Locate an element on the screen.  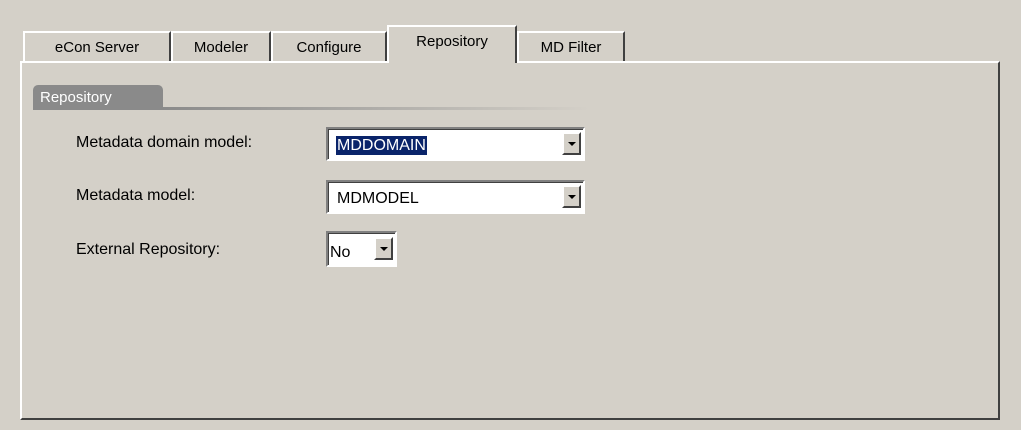
tab-md-filter: MD Filter is located at coordinates (571, 46).